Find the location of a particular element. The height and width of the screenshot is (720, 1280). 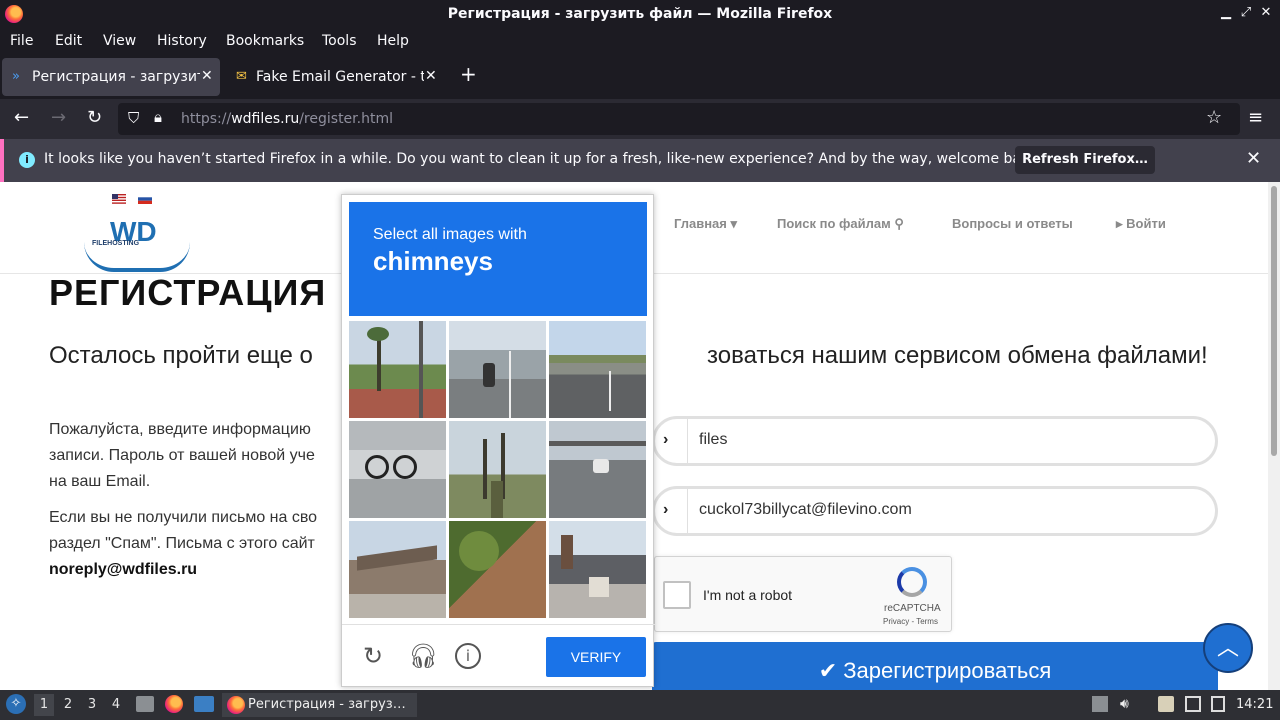

clock: 14:21 is located at coordinates (1255, 704).